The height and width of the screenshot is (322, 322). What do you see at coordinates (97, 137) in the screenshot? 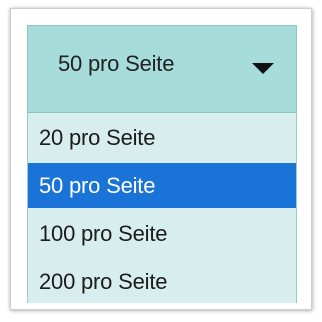
I see `option-label: 20 pro Seite` at bounding box center [97, 137].